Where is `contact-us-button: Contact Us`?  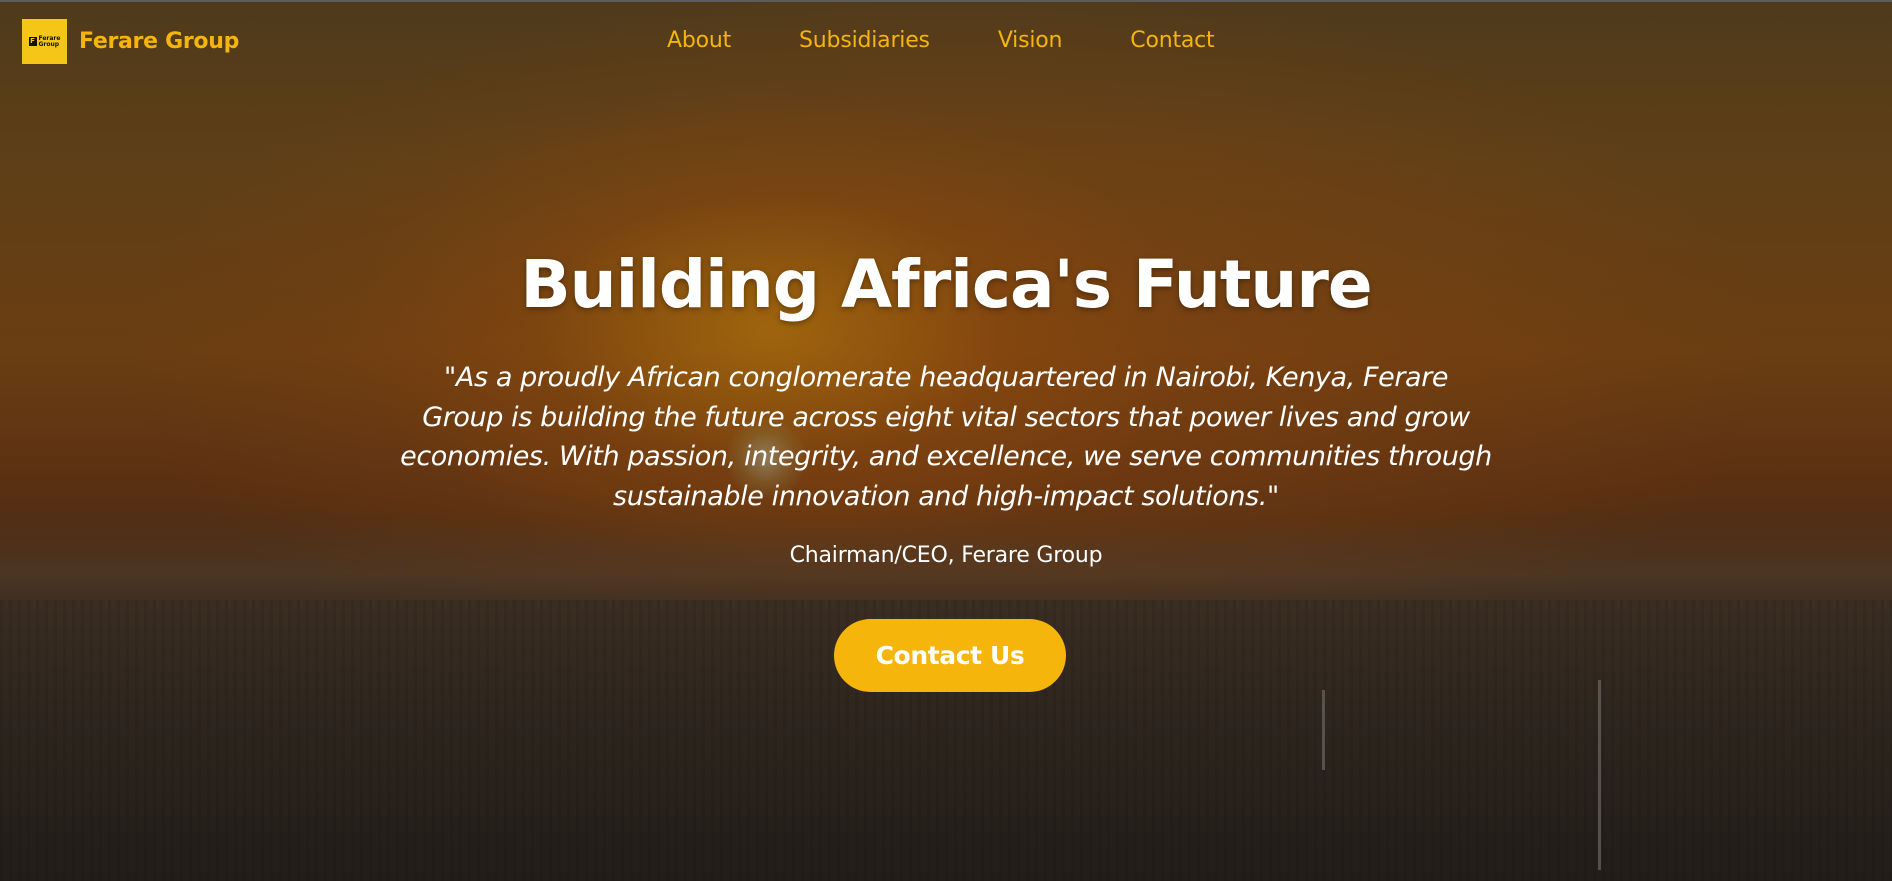 contact-us-button: Contact Us is located at coordinates (950, 655).